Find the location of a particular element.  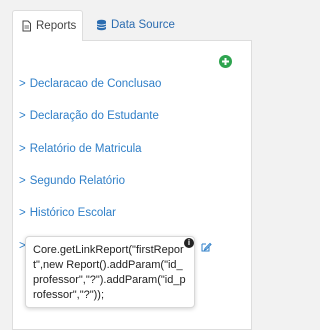

add-report-button is located at coordinates (225, 61).